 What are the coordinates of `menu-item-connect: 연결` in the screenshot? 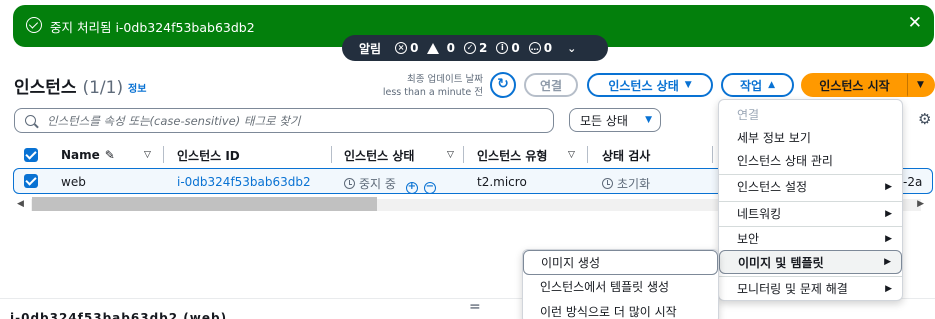 It's located at (748, 114).